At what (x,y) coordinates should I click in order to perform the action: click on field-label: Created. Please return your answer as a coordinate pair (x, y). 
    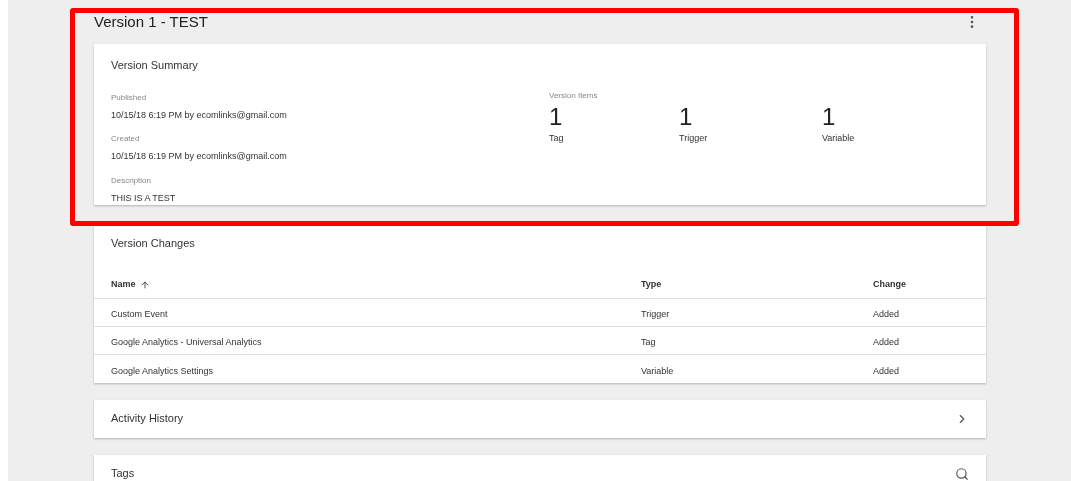
    Looking at the image, I should click on (126, 139).